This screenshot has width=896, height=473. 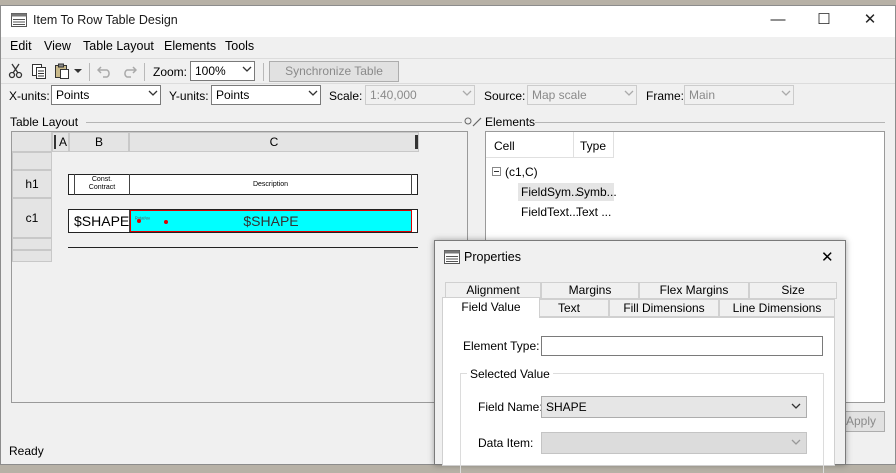 I want to click on data-item-select, so click(x=674, y=443).